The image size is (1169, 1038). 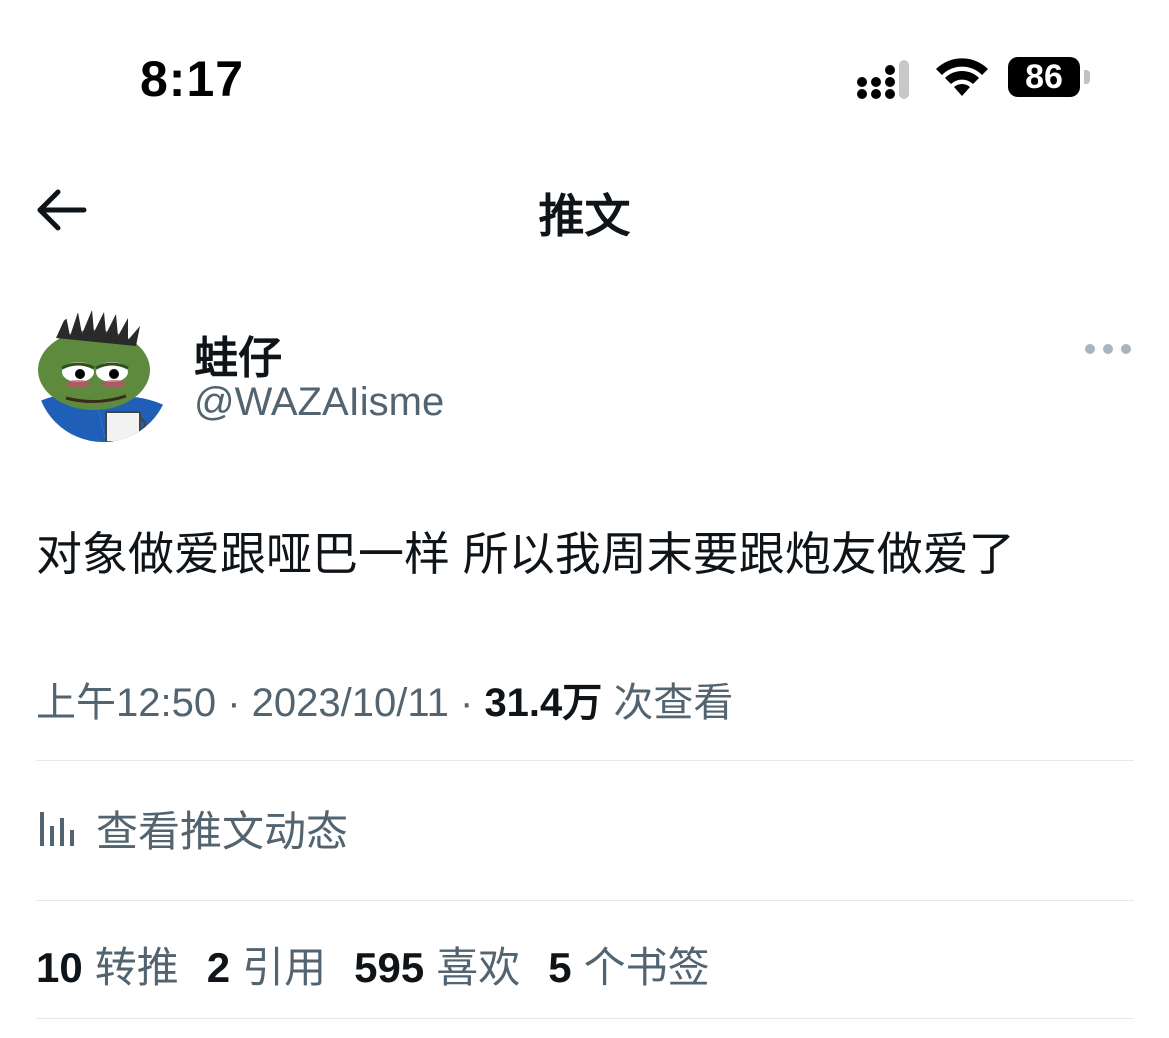 I want to click on nav-bar: 推文, so click(x=584, y=210).